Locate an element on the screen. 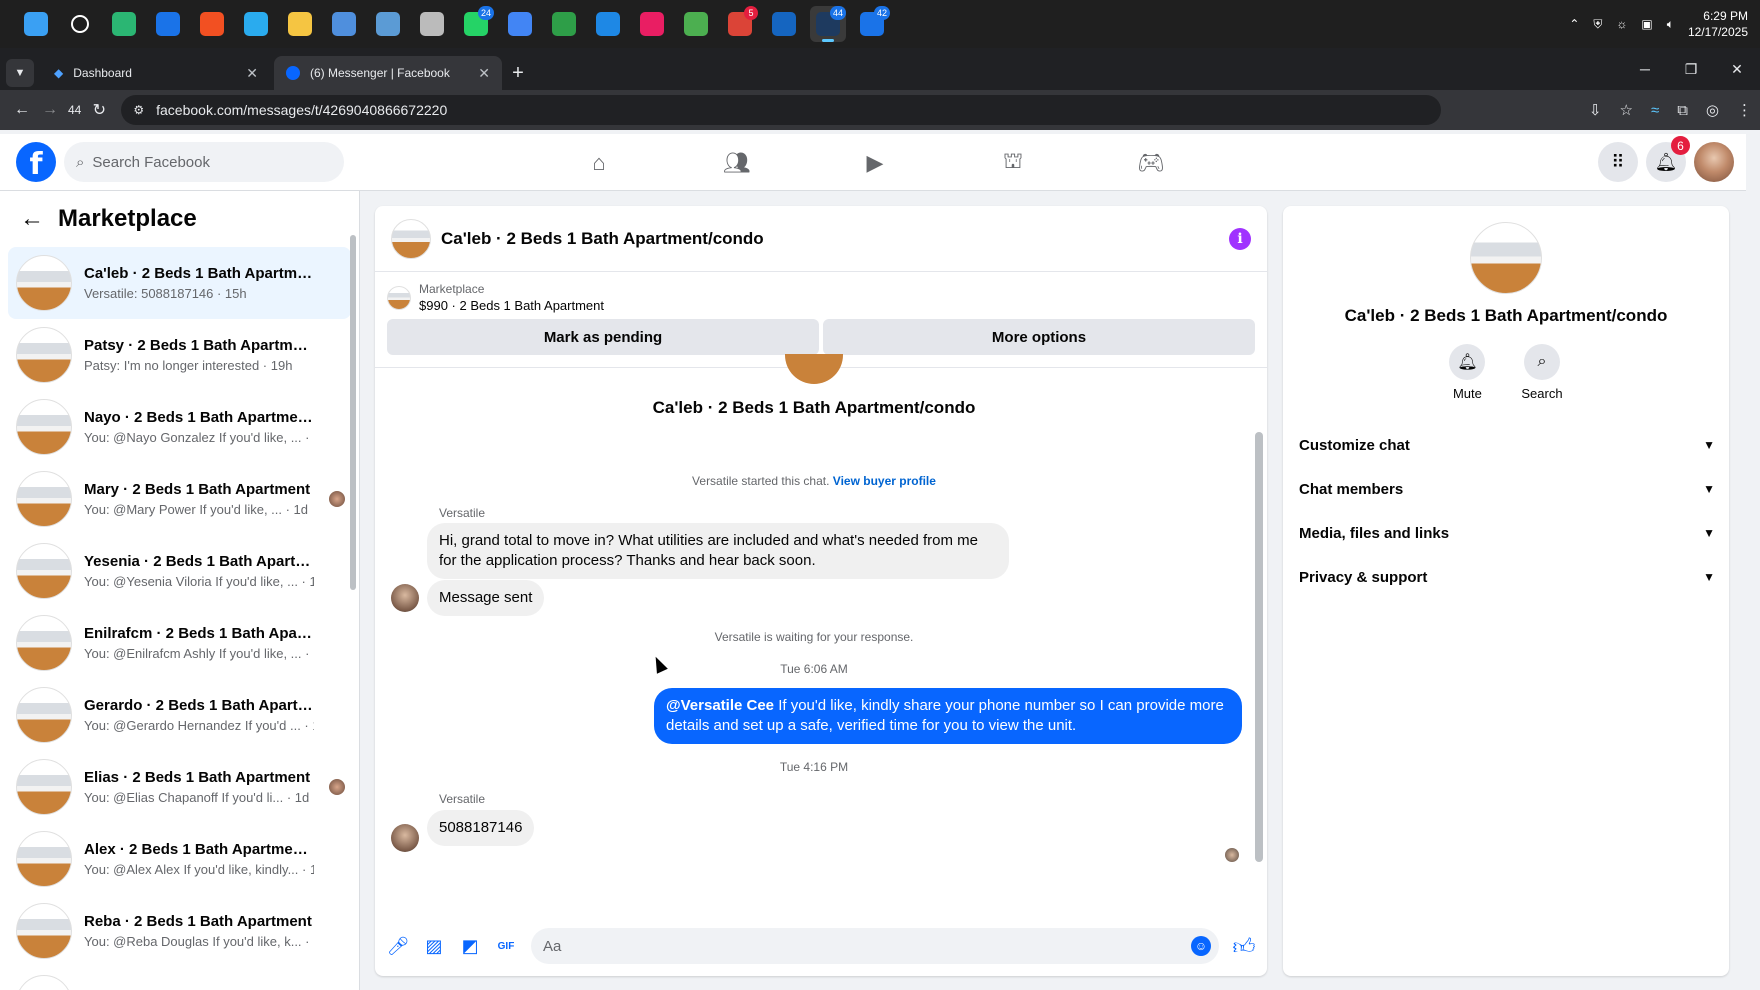 This screenshot has width=1760, height=990. more-options-button: More options is located at coordinates (1039, 337).